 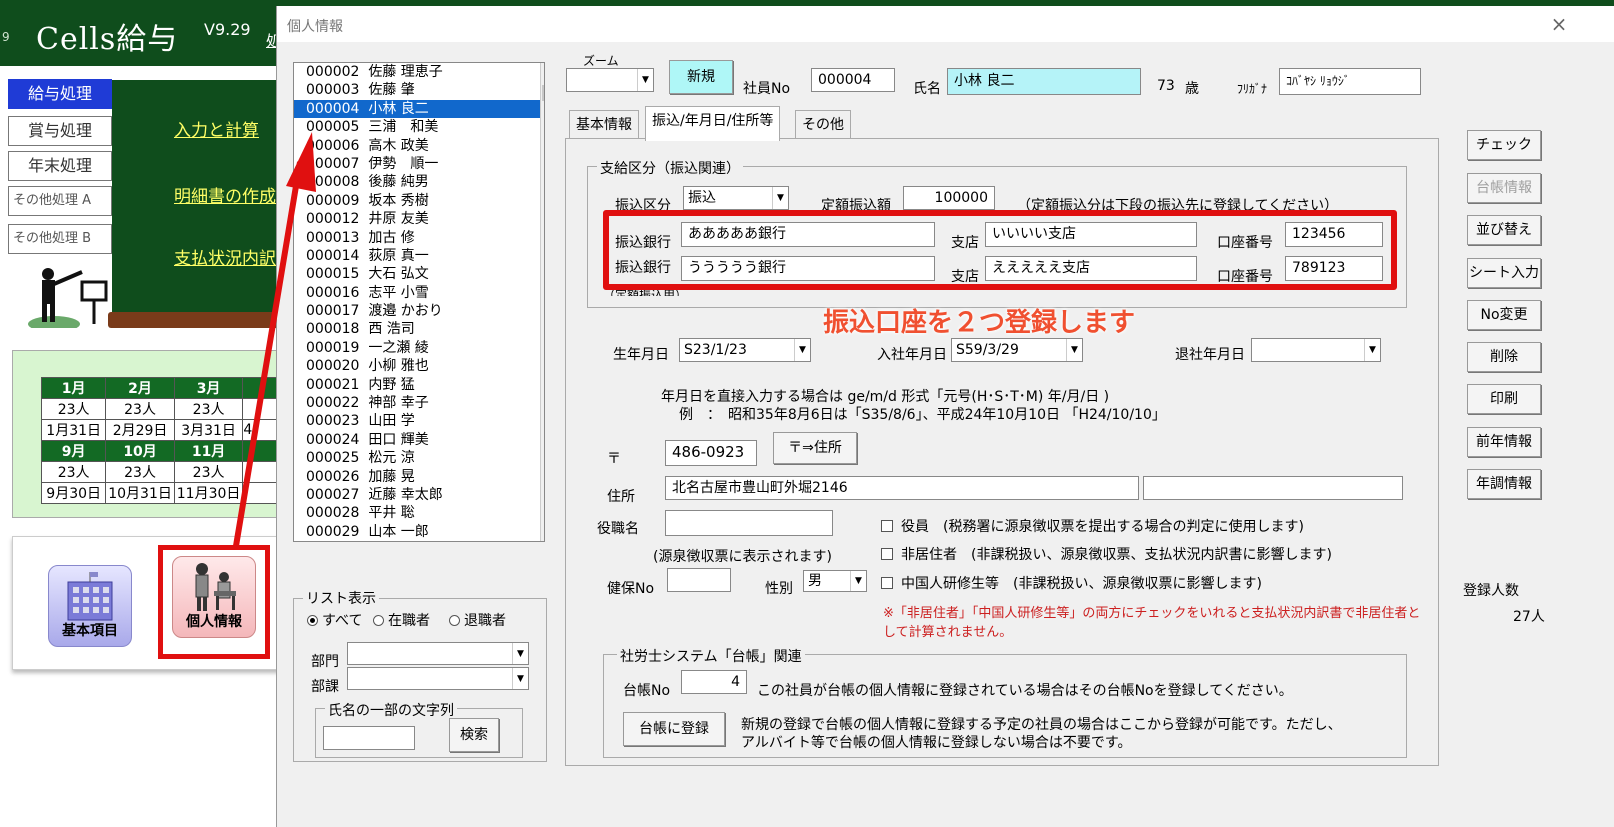 I want to click on insurance-field, so click(x=699, y=580).